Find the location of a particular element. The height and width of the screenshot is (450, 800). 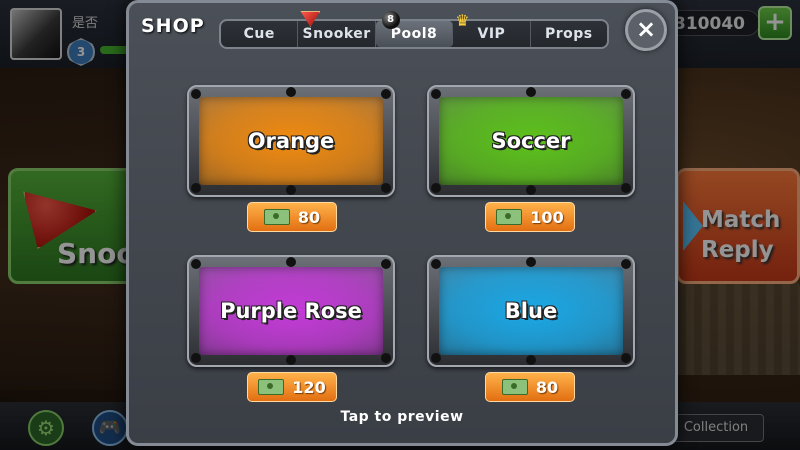

tap-to-preview-hint: Tap to preview is located at coordinates (402, 417).